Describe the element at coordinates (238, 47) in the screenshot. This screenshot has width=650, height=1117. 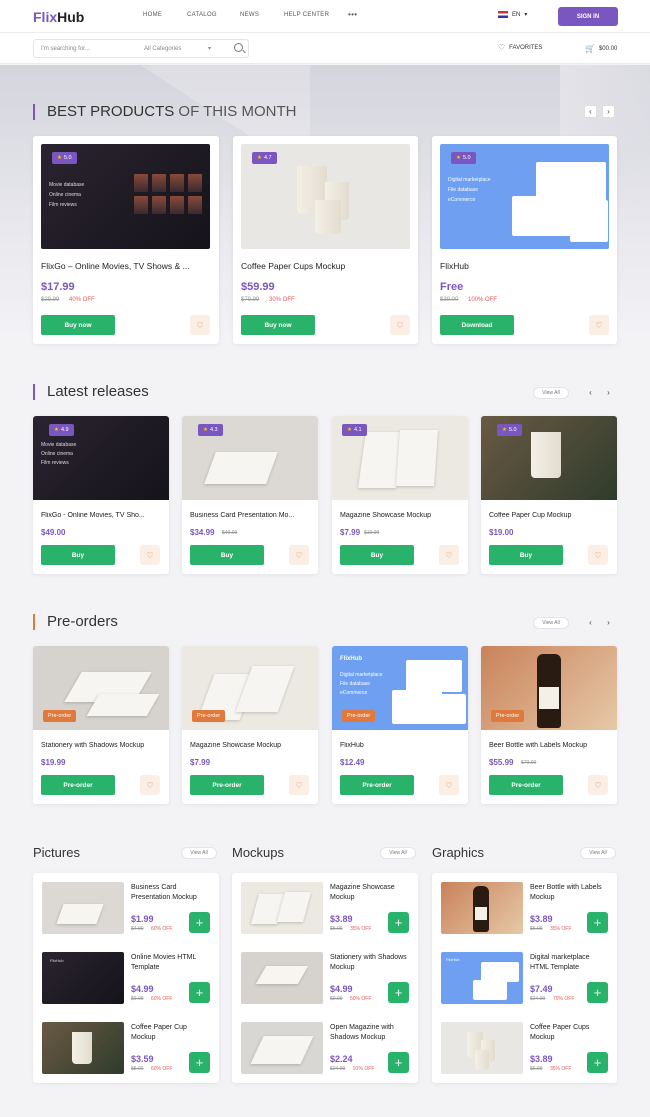
I see `search-icon` at that location.